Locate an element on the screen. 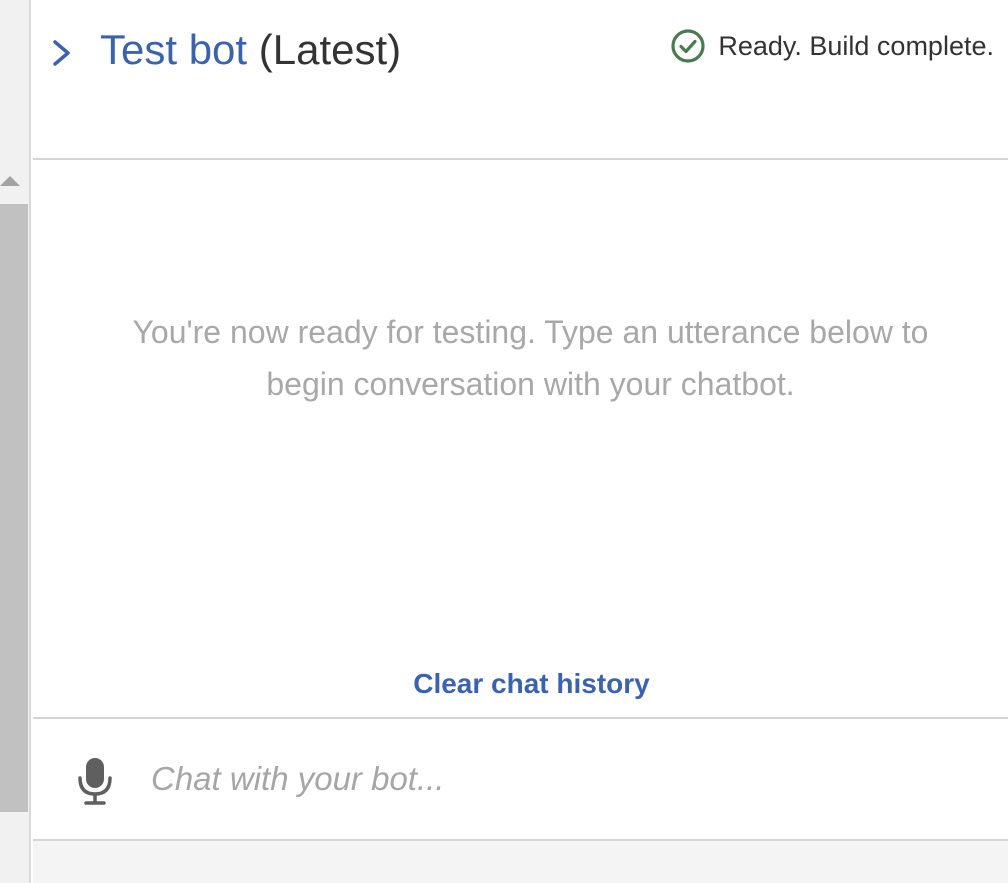 This screenshot has width=1008, height=883. status-text: Ready. Build complete. is located at coordinates (856, 45).